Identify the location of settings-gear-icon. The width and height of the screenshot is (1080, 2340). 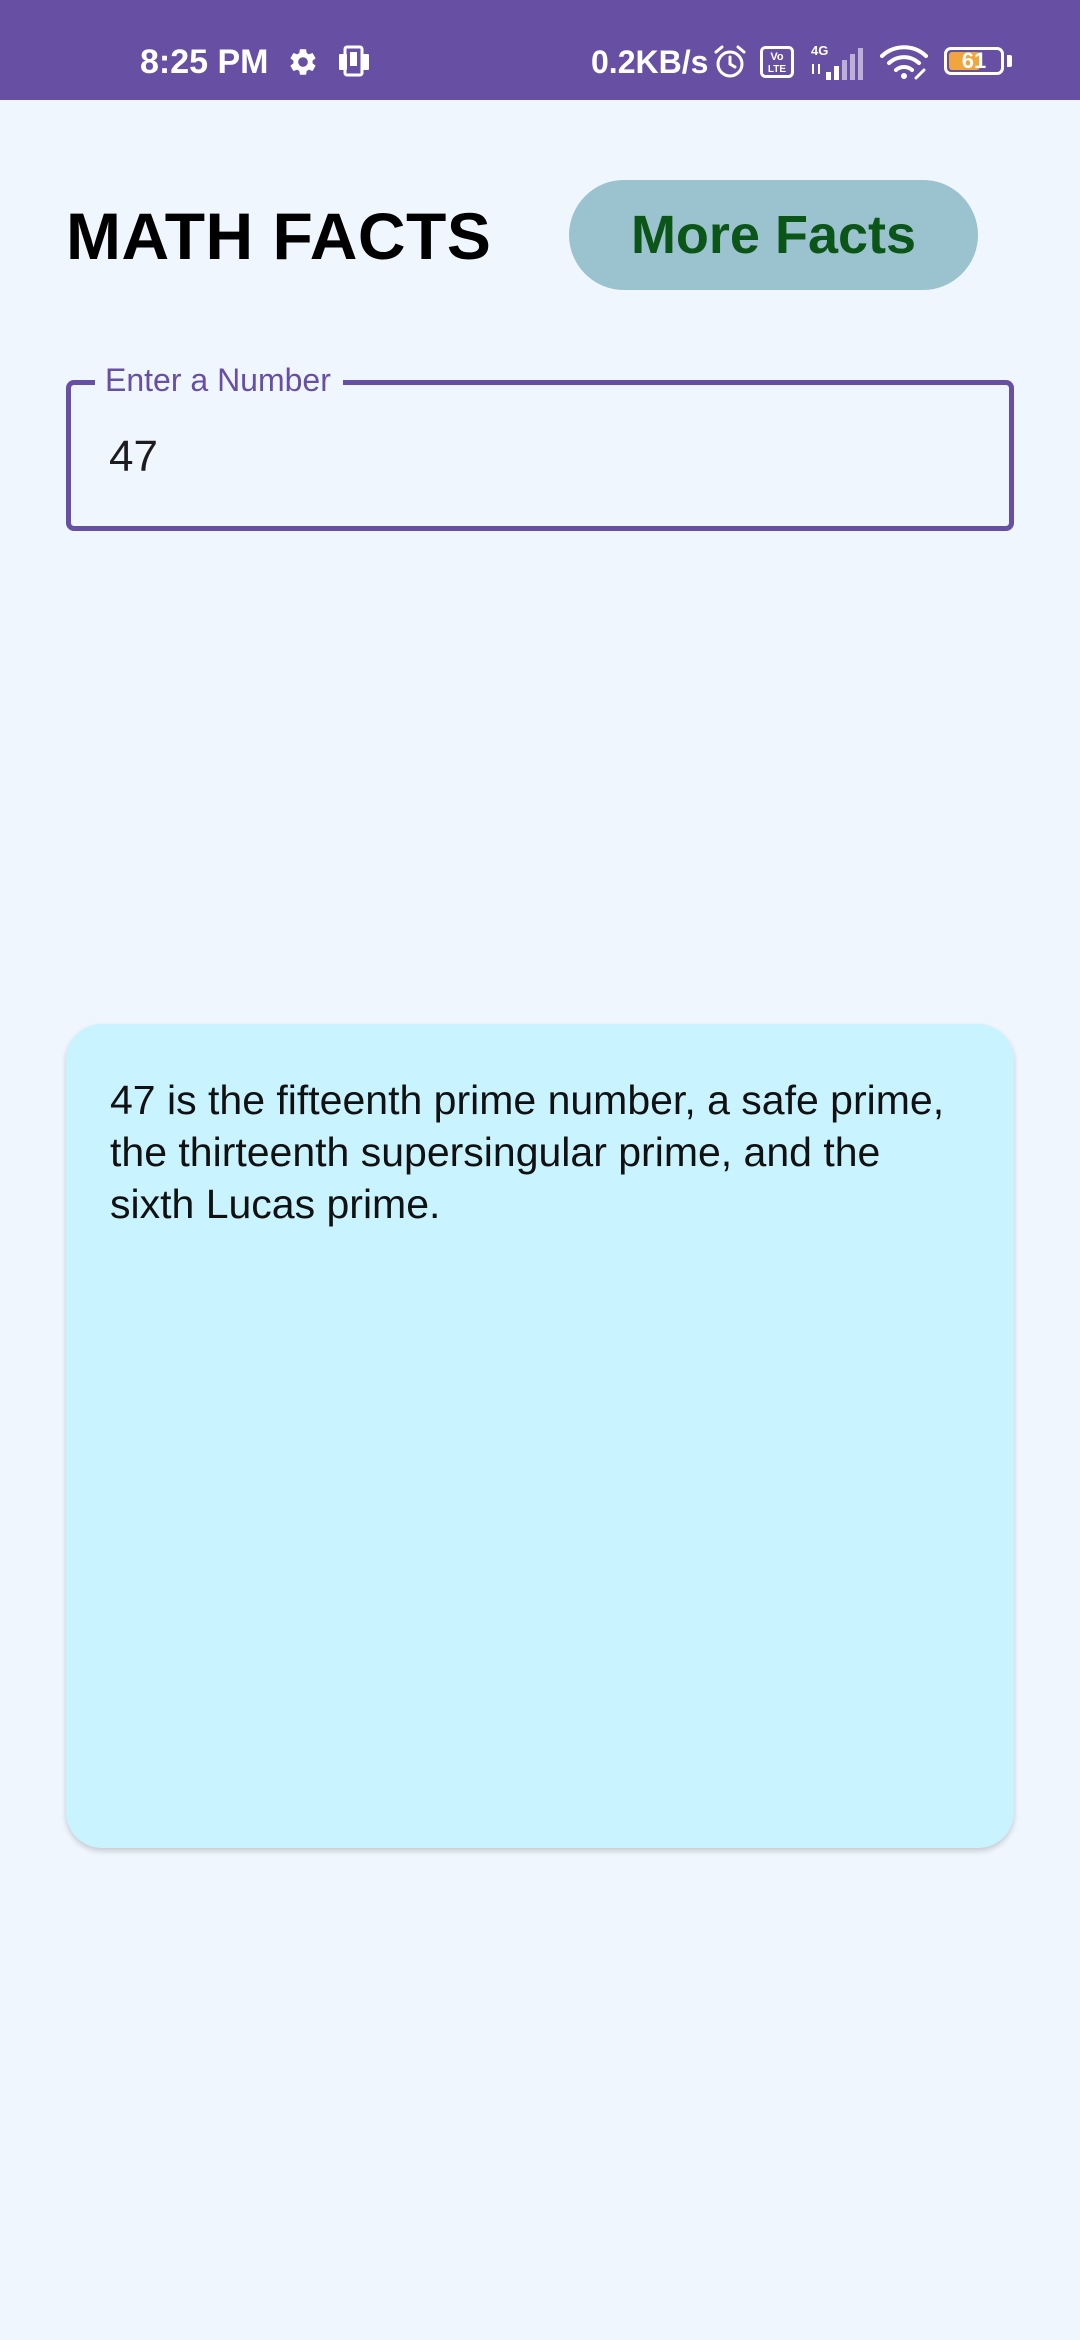
(303, 62).